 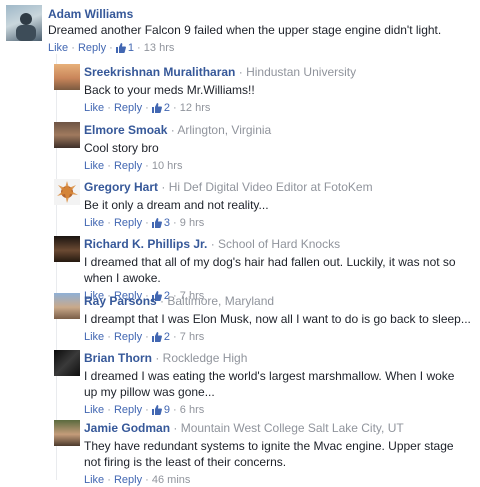 I want to click on commenter-name: Jamie Godman, so click(x=127, y=428).